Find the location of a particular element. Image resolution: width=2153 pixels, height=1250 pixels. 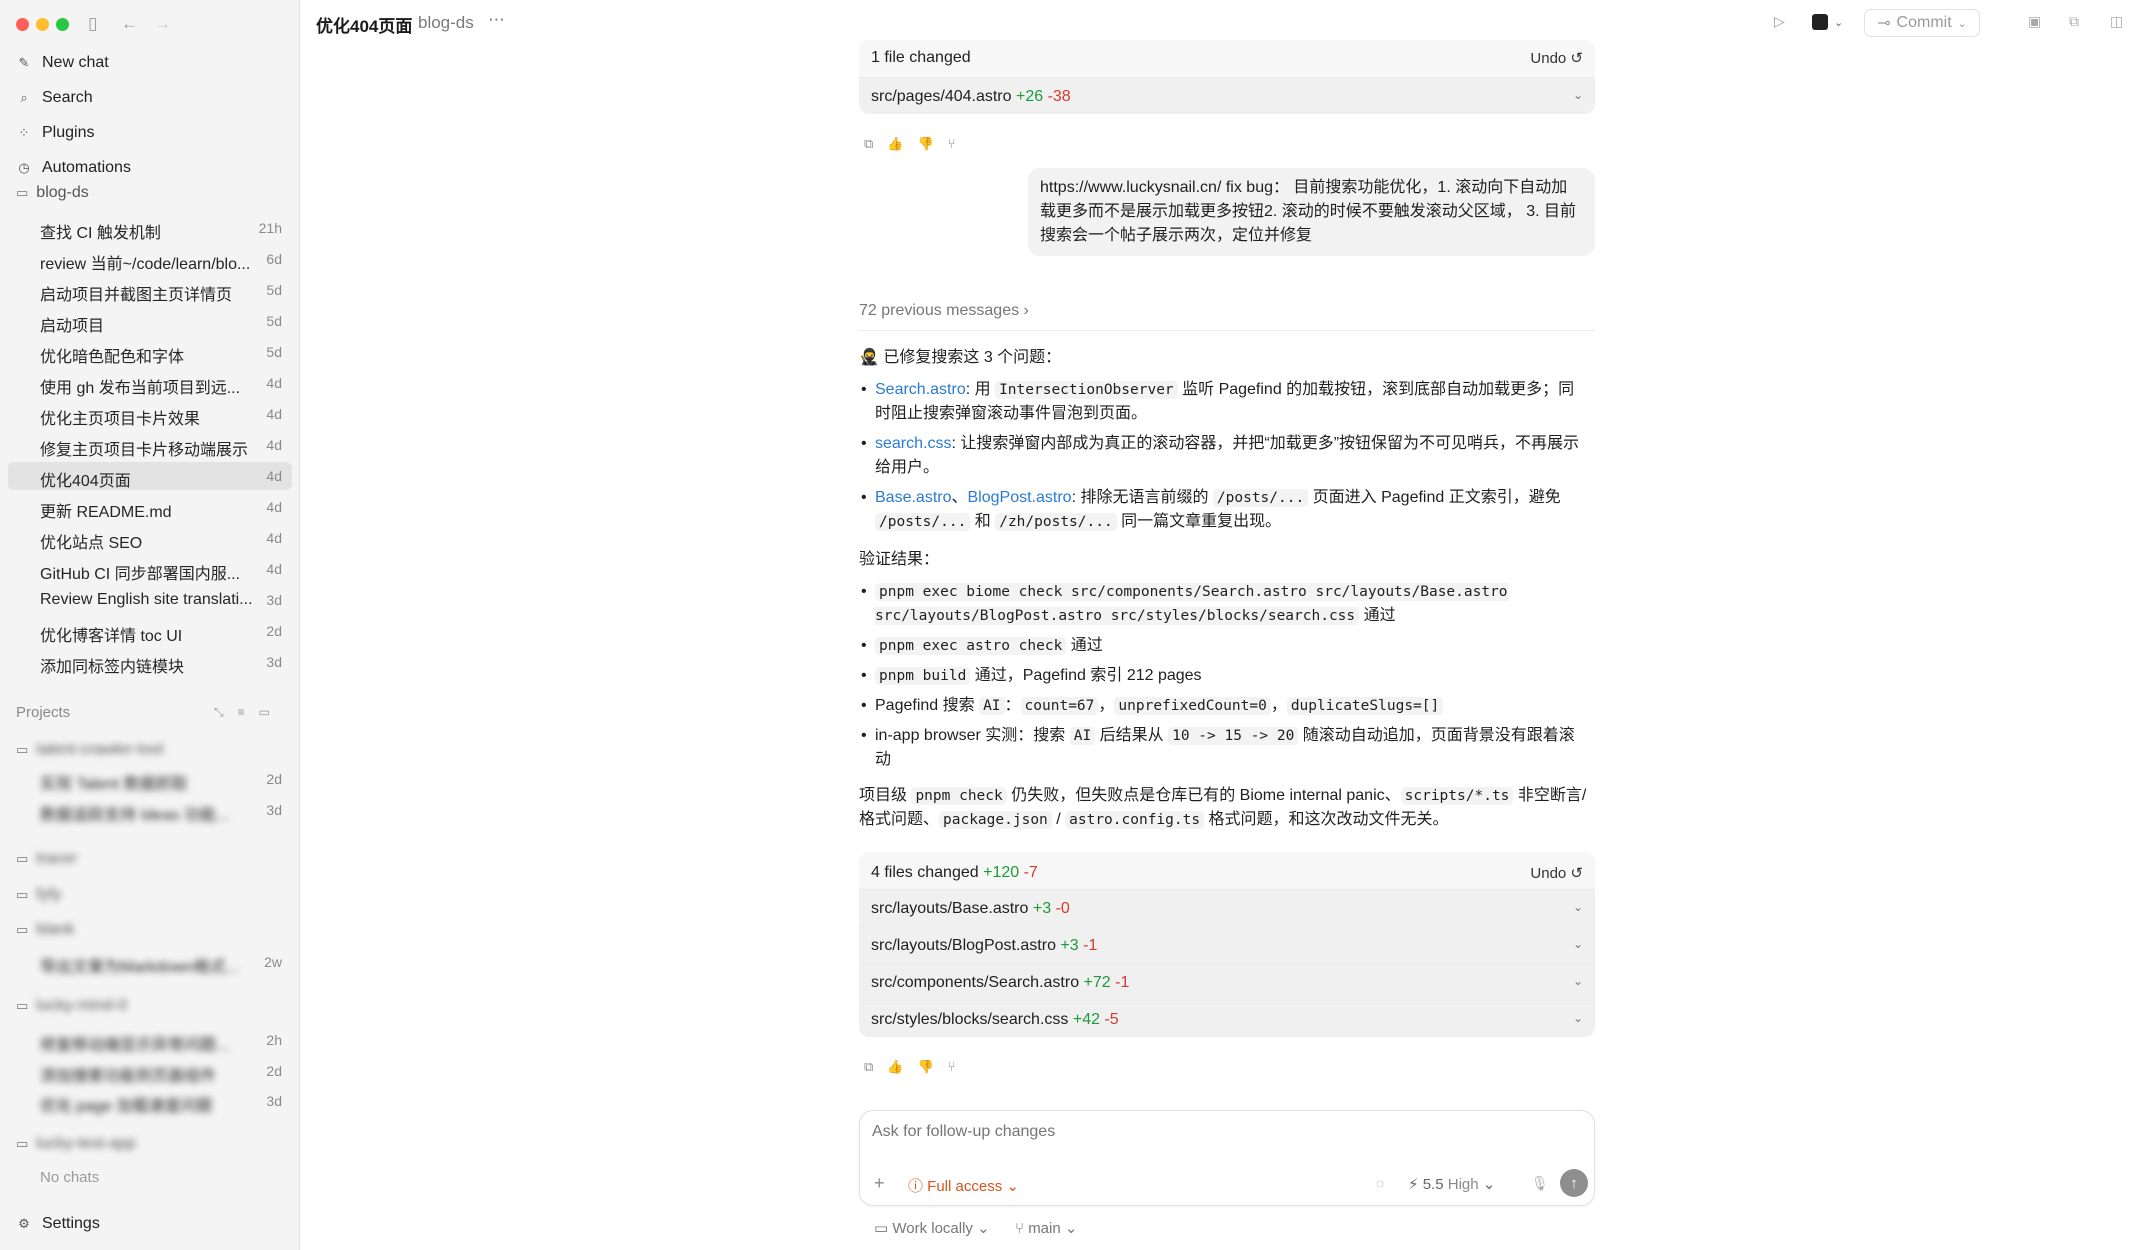

file-link: Base.astro is located at coordinates (913, 497).